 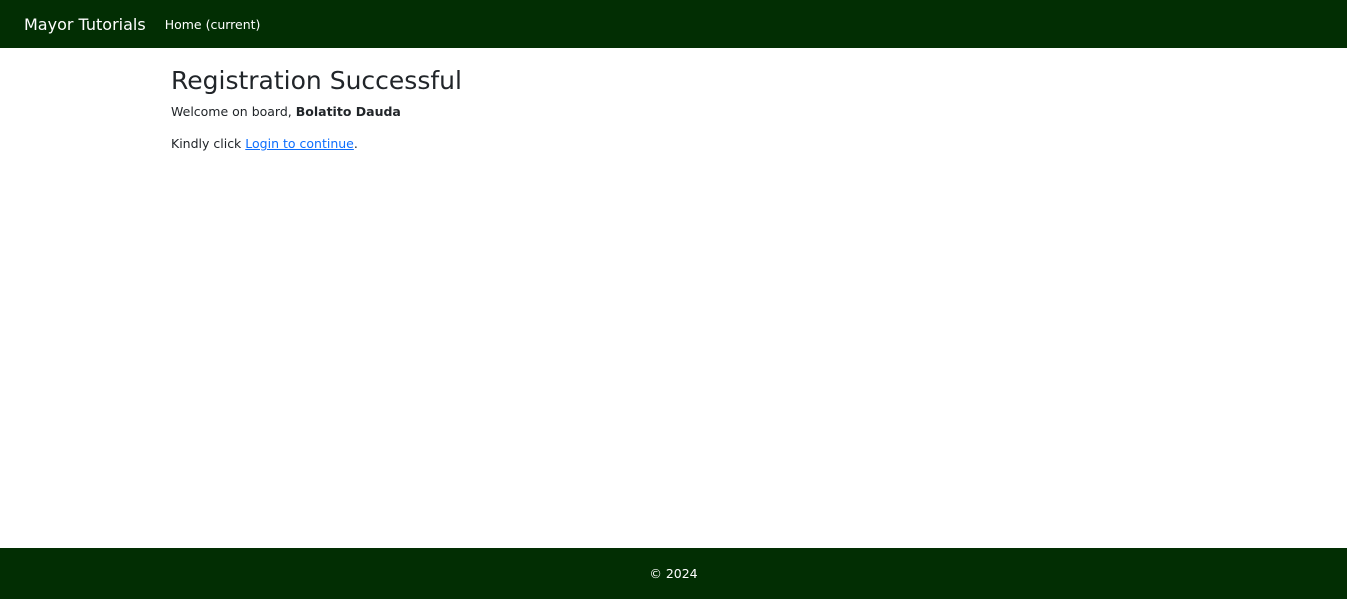 What do you see at coordinates (348, 111) in the screenshot?
I see `user-name: Bolatito Dauda` at bounding box center [348, 111].